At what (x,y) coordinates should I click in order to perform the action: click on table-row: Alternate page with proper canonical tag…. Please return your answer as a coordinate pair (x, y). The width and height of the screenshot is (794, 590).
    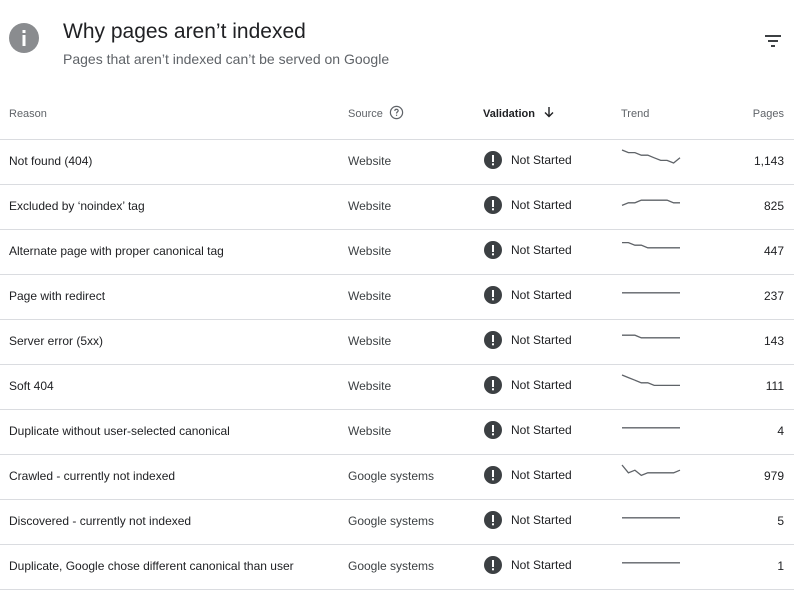
    Looking at the image, I should click on (397, 252).